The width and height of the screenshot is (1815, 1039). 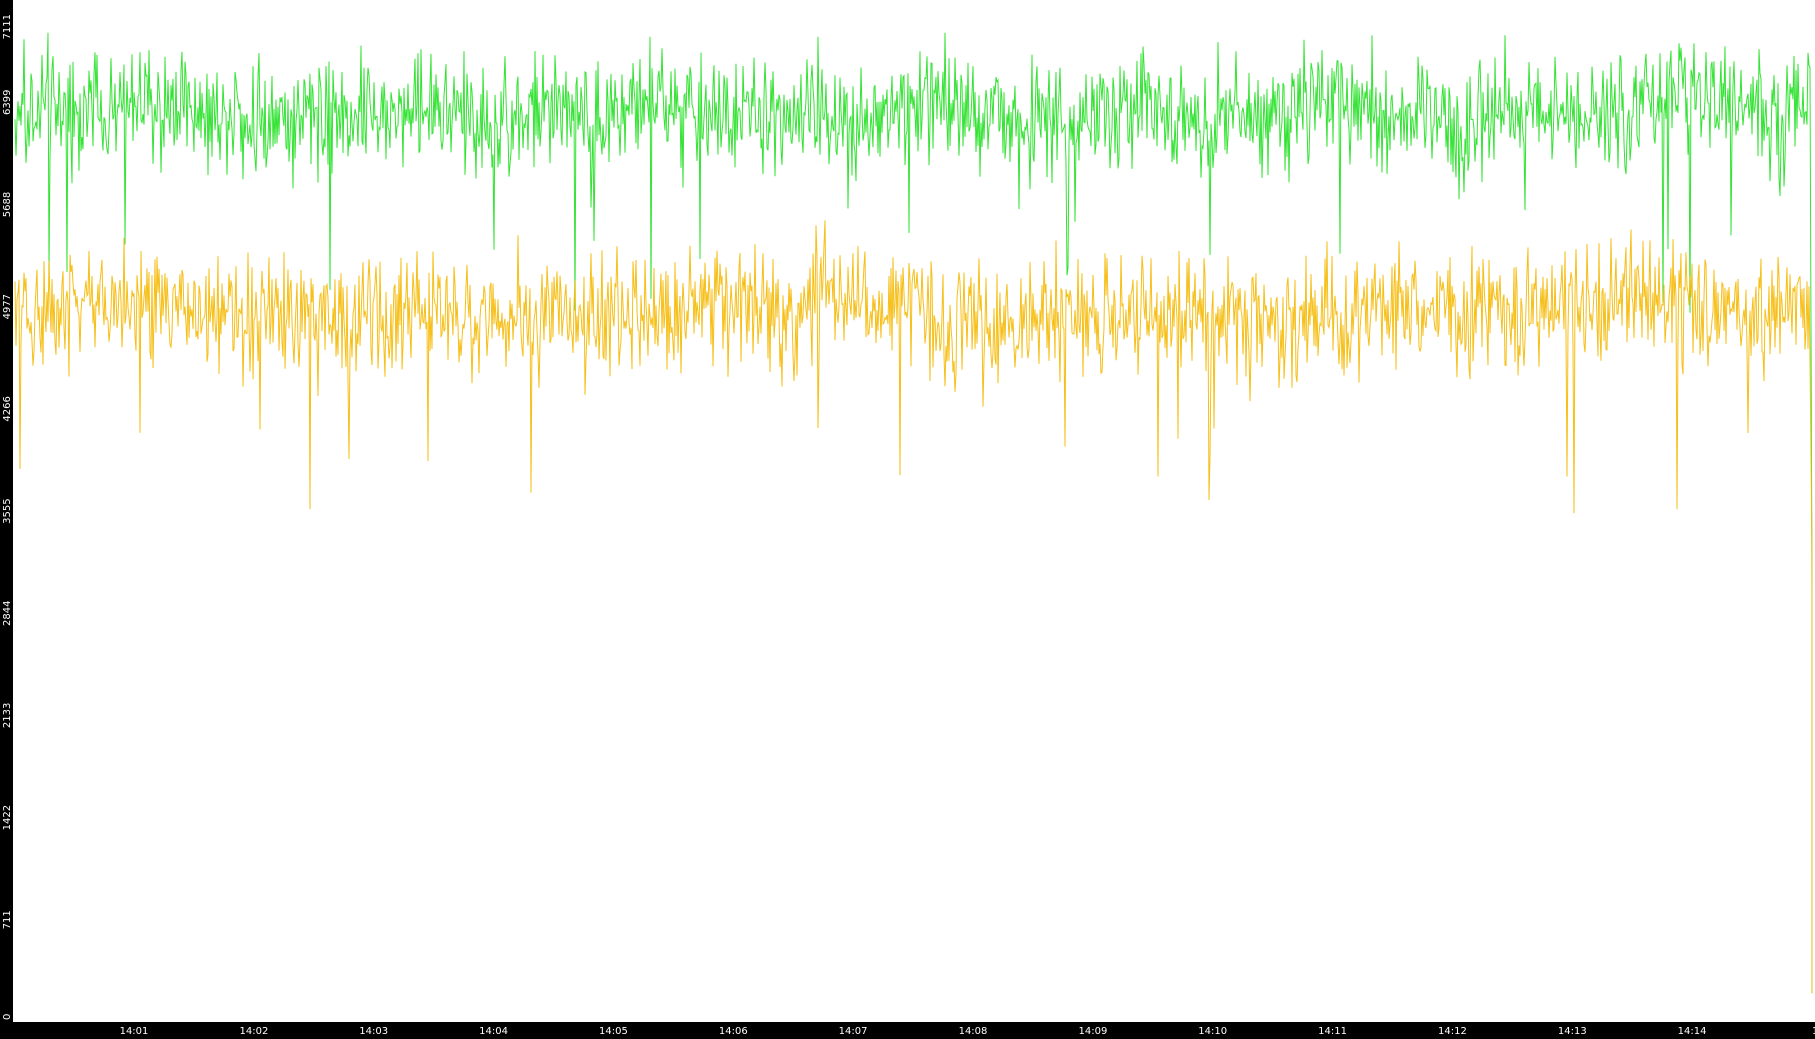 What do you see at coordinates (253, 1031) in the screenshot?
I see `x-tick-label: 14:02` at bounding box center [253, 1031].